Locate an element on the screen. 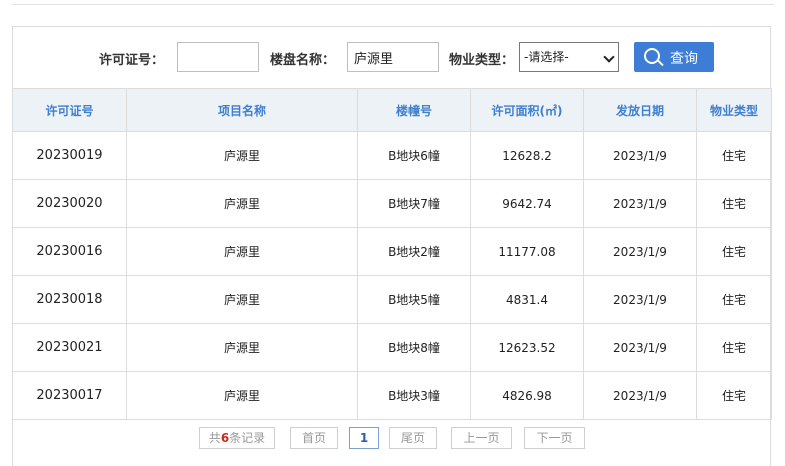 The image size is (785, 466). cell-area: 4826.98 is located at coordinates (527, 395).